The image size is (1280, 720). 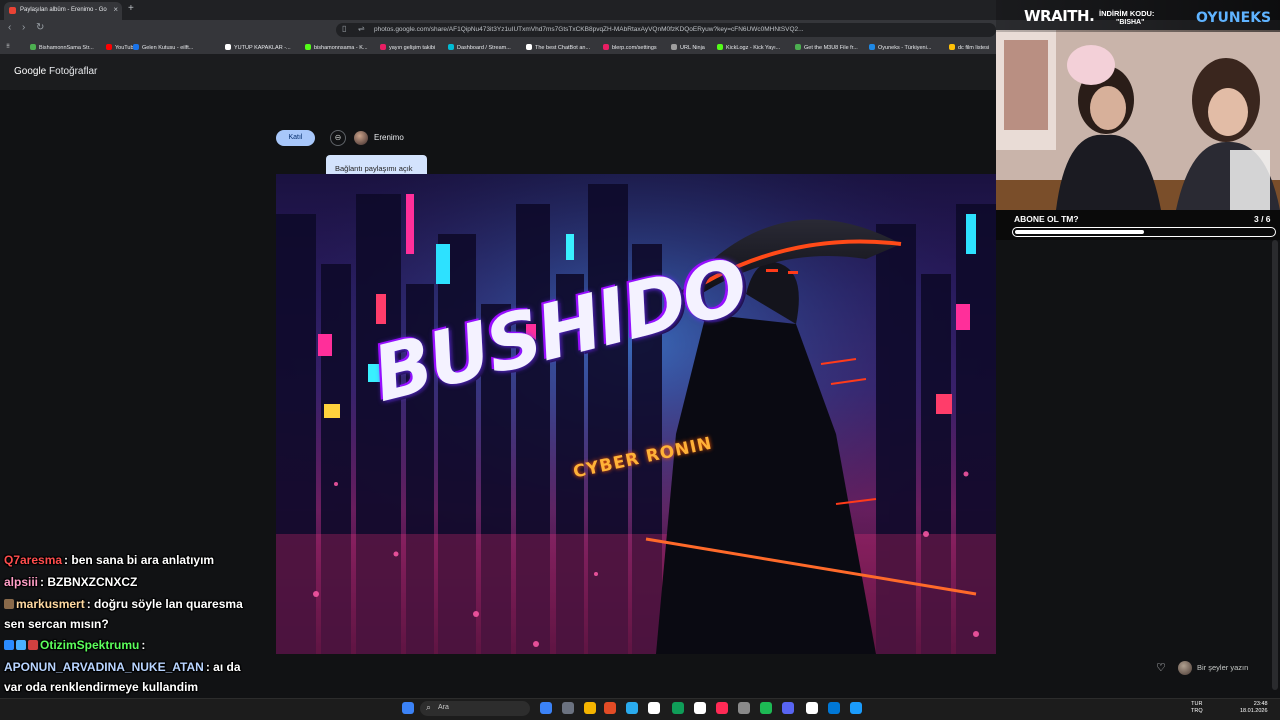 I want to click on apps-grid-icon: ⠿, so click(x=8, y=47).